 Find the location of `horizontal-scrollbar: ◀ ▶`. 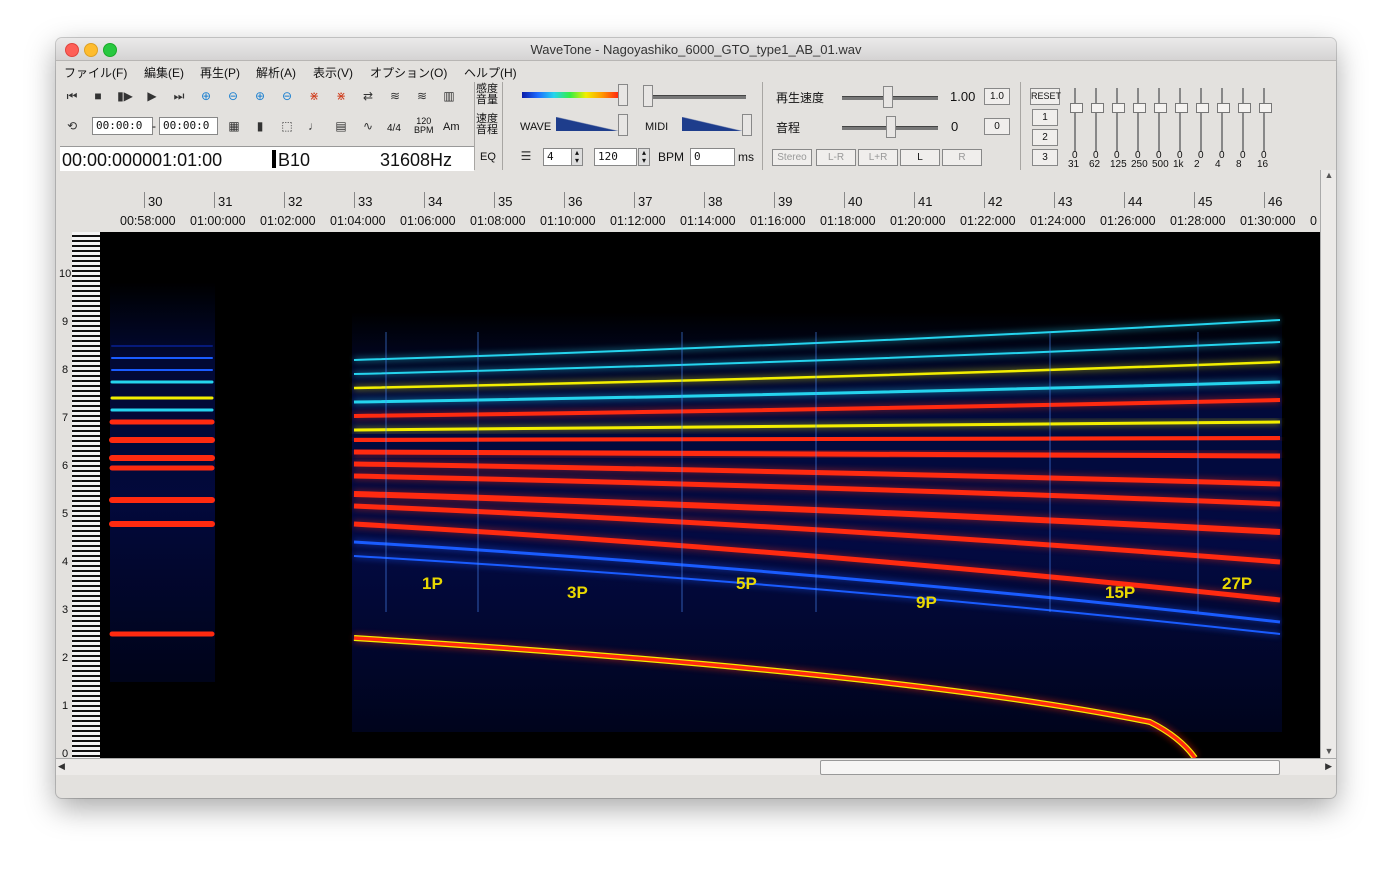

horizontal-scrollbar: ◀ ▶ is located at coordinates (696, 766).